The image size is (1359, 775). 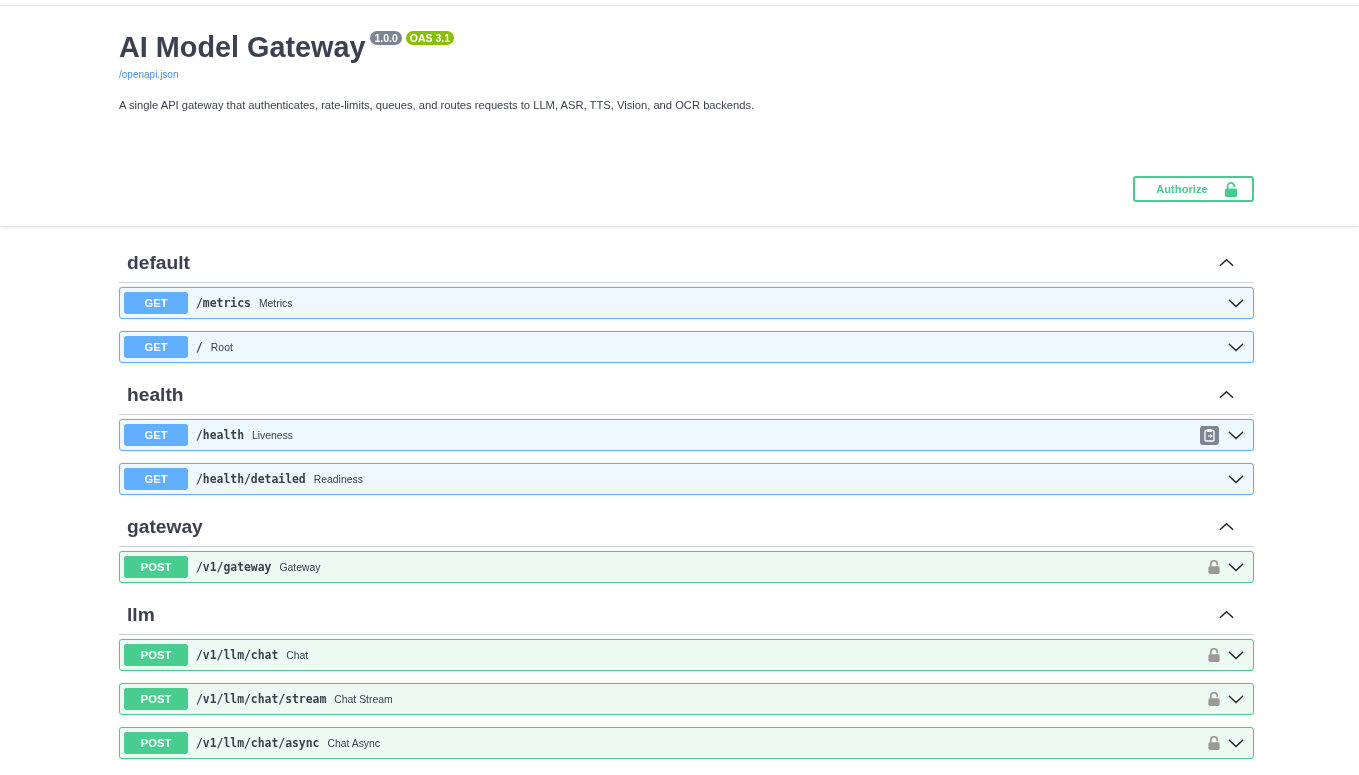 I want to click on endpoint-path: /health/detailed, so click(x=251, y=479).